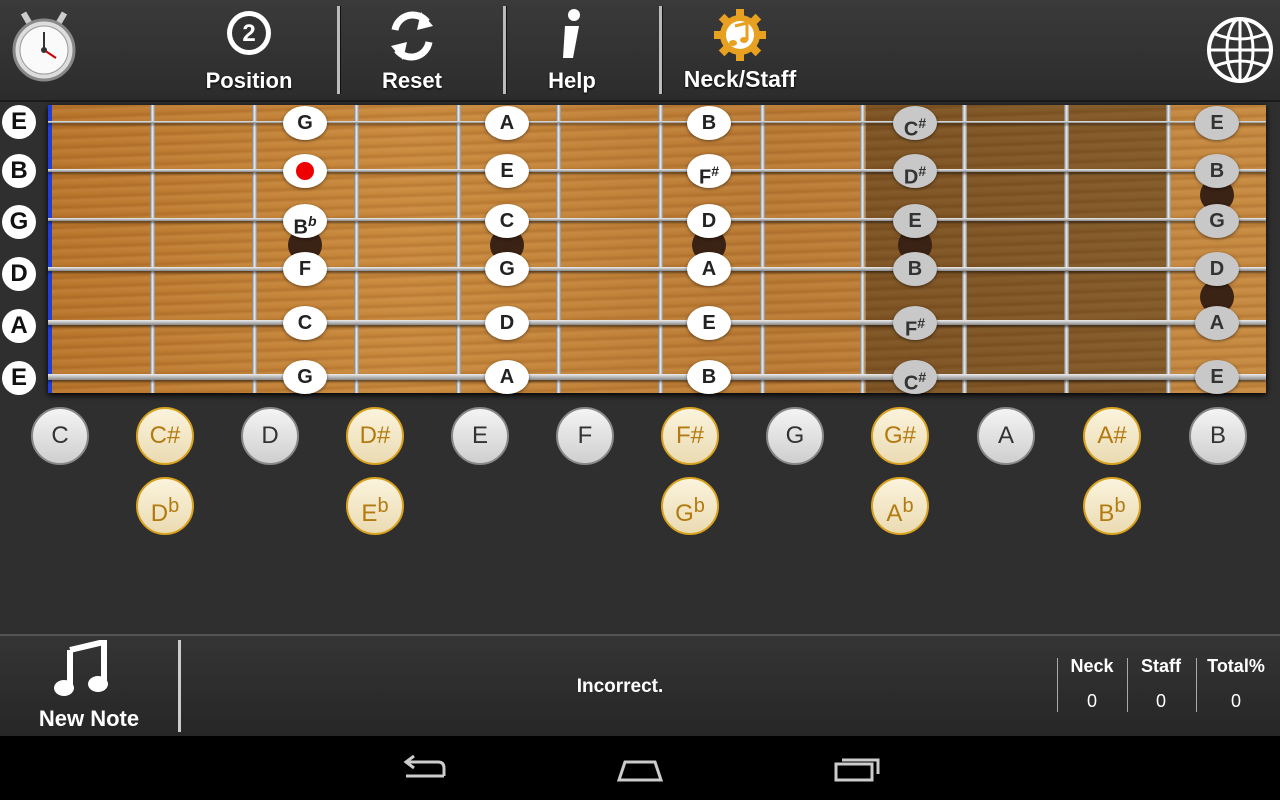 Image resolution: width=1280 pixels, height=800 pixels. Describe the element at coordinates (249, 33) in the screenshot. I see `position-number-icon: 2` at that location.